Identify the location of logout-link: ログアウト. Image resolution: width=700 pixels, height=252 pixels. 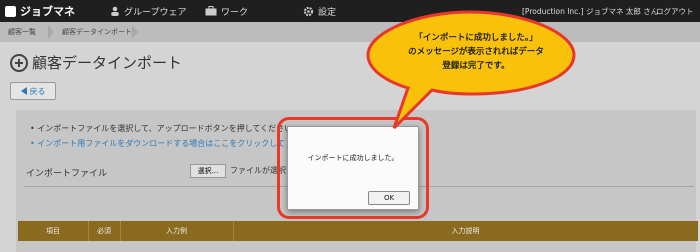
(675, 11).